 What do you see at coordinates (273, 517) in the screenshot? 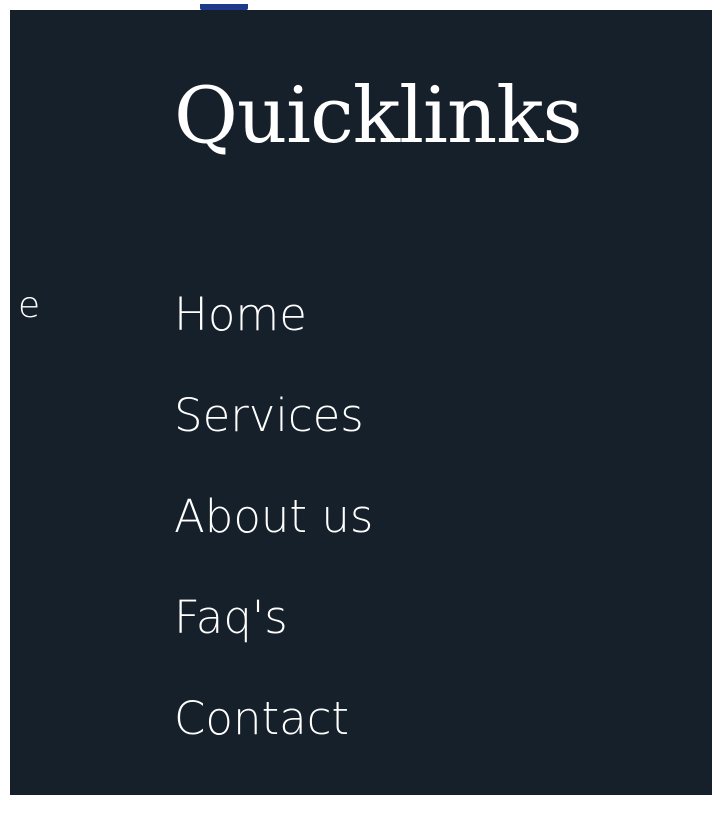
I see `link-about-us: About us` at bounding box center [273, 517].